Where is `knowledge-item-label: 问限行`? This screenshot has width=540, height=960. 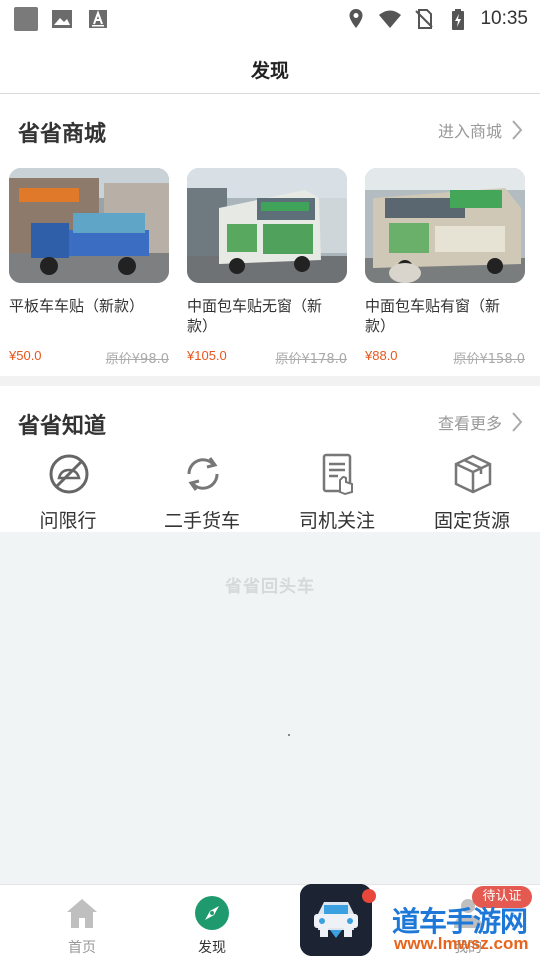
knowledge-item-label: 问限行 is located at coordinates (68, 521).